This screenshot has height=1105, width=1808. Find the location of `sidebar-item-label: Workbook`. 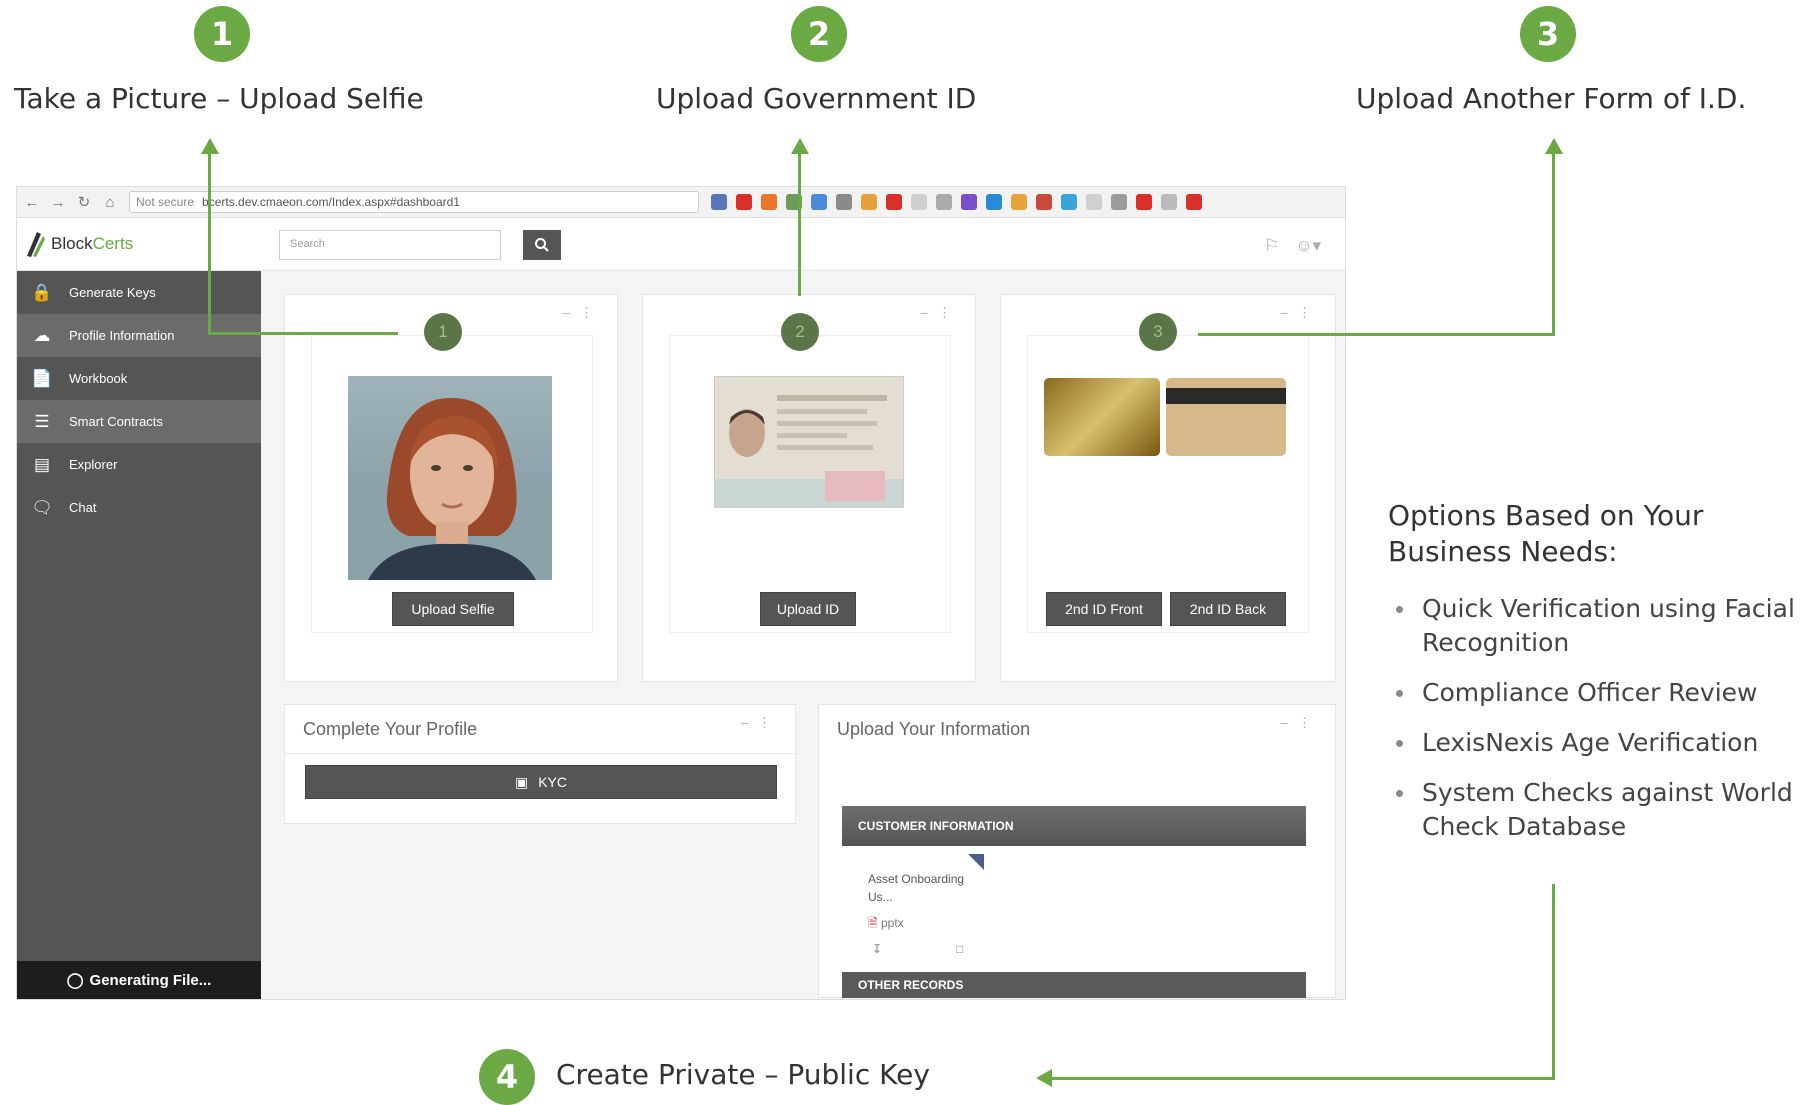

sidebar-item-label: Workbook is located at coordinates (98, 378).